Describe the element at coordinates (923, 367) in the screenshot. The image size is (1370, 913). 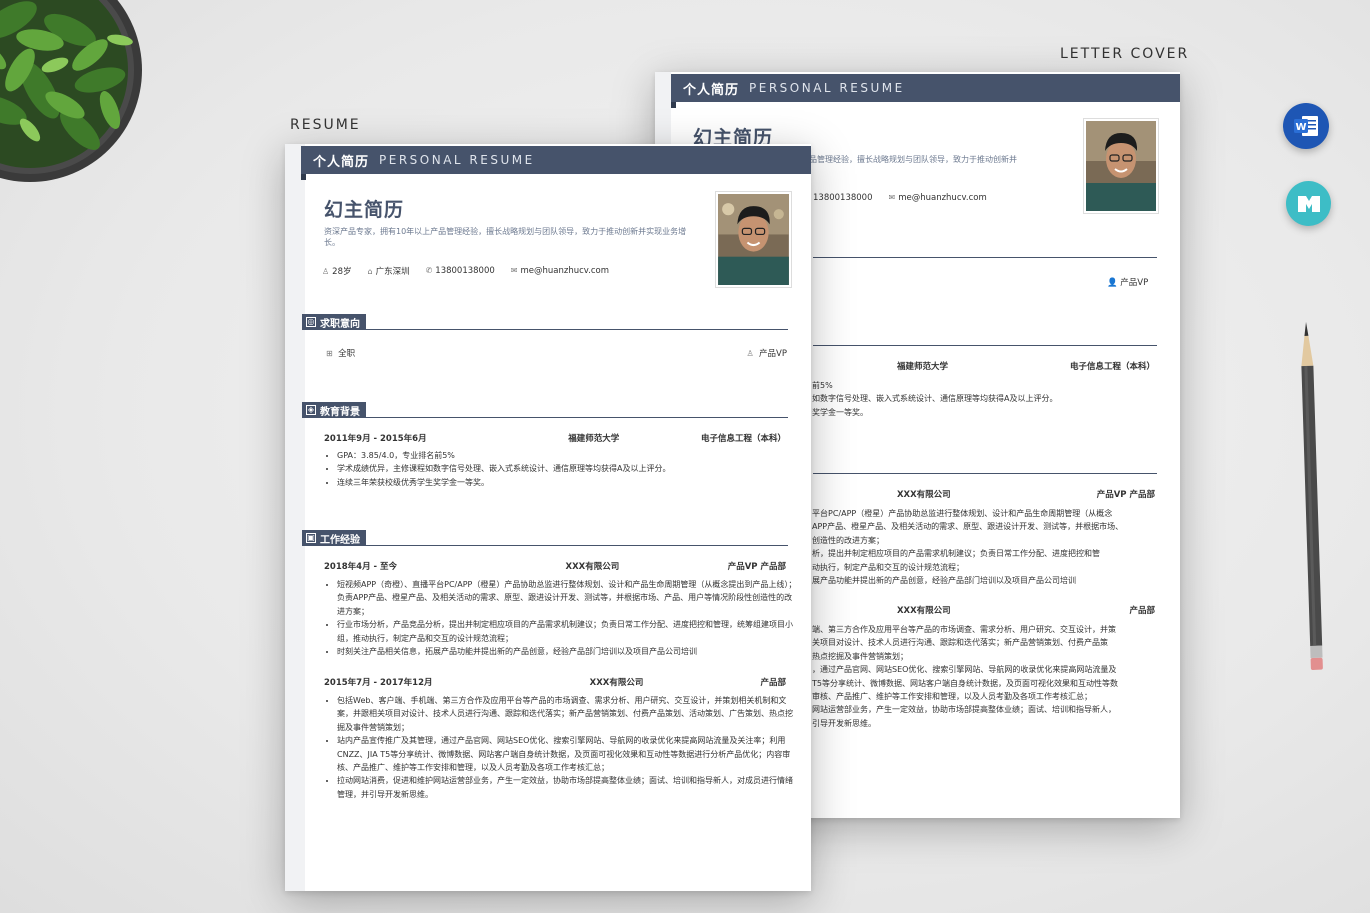
I see `back-edu-school: 福建师范大学` at that location.